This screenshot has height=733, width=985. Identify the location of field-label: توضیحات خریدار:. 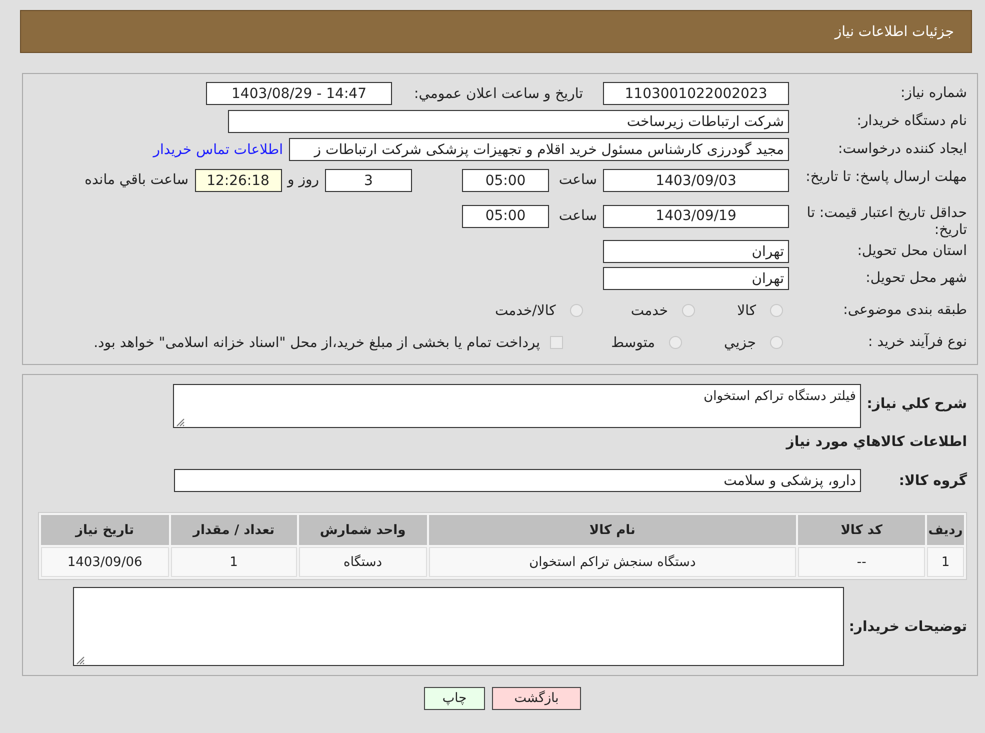
(908, 626).